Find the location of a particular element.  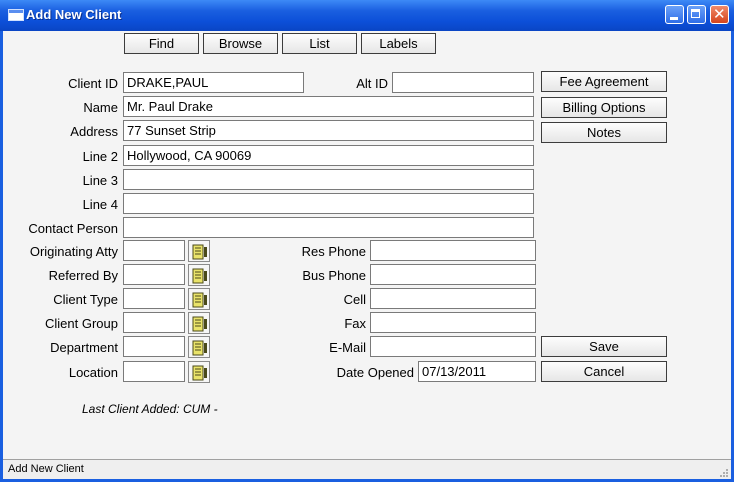

date-opened-label: Date Opened is located at coordinates (375, 372).